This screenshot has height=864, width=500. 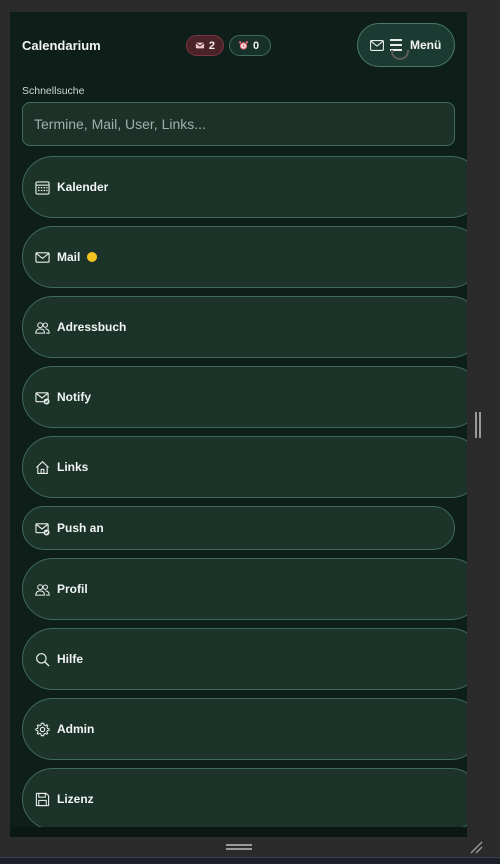 What do you see at coordinates (80, 528) in the screenshot?
I see `nav-item-label: Push an` at bounding box center [80, 528].